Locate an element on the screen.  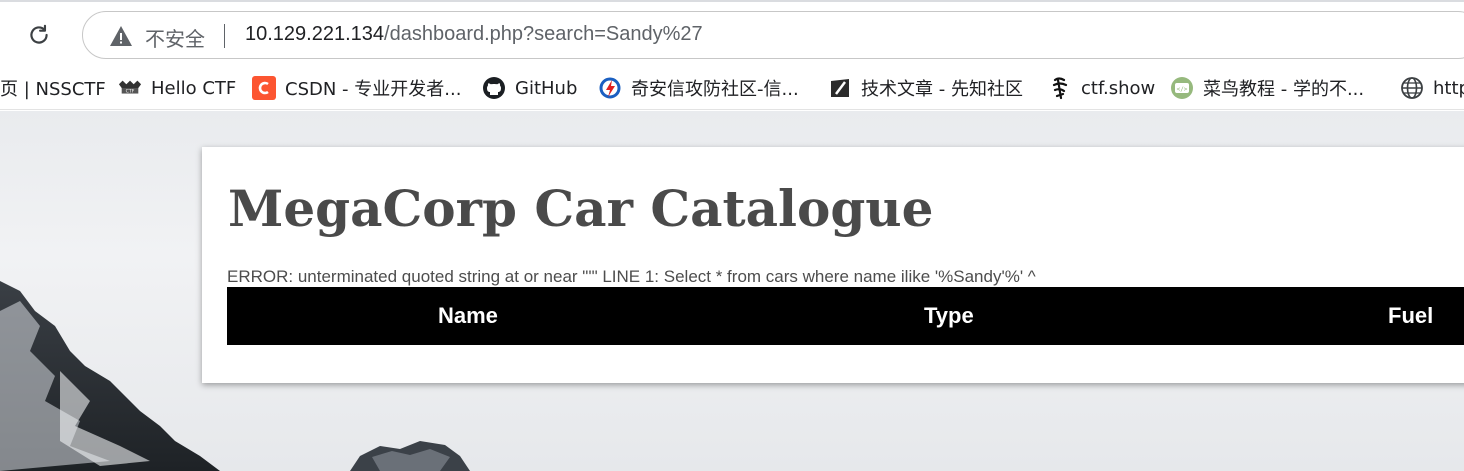
bookmark-label: 页 | NSSCTF is located at coordinates (53, 89).